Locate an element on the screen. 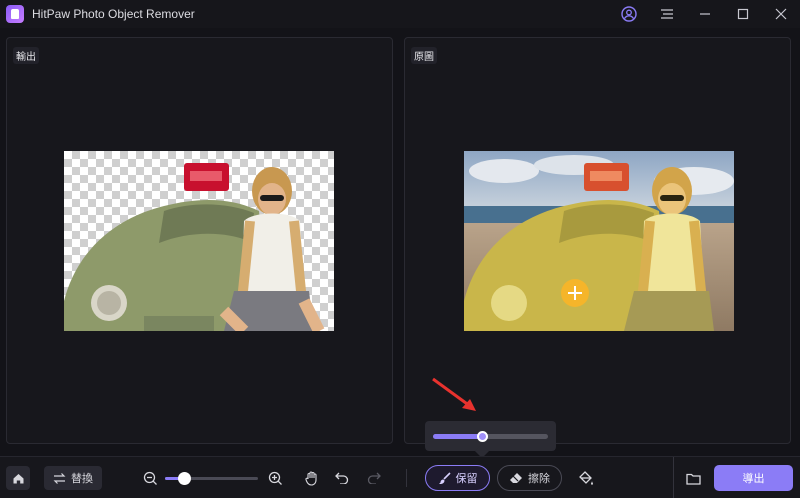 This screenshot has height=498, width=800. brush-cursor-icon is located at coordinates (575, 293).